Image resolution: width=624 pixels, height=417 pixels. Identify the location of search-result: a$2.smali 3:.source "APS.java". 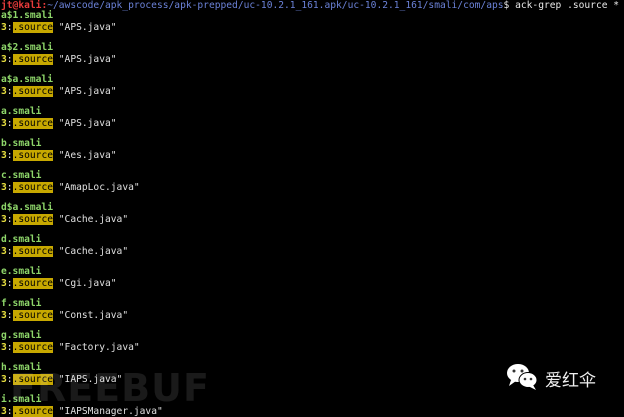
(201, 53).